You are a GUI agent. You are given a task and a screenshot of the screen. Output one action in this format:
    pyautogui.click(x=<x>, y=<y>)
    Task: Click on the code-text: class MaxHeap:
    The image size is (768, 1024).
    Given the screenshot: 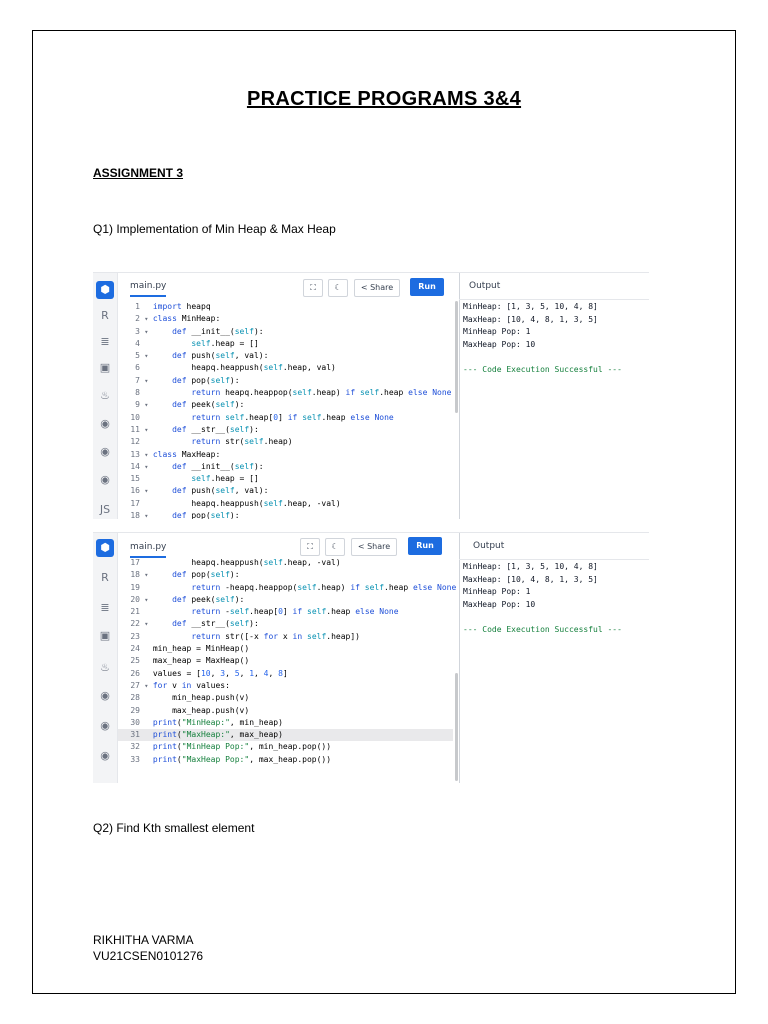 What is the action you would take?
    pyautogui.click(x=186, y=454)
    